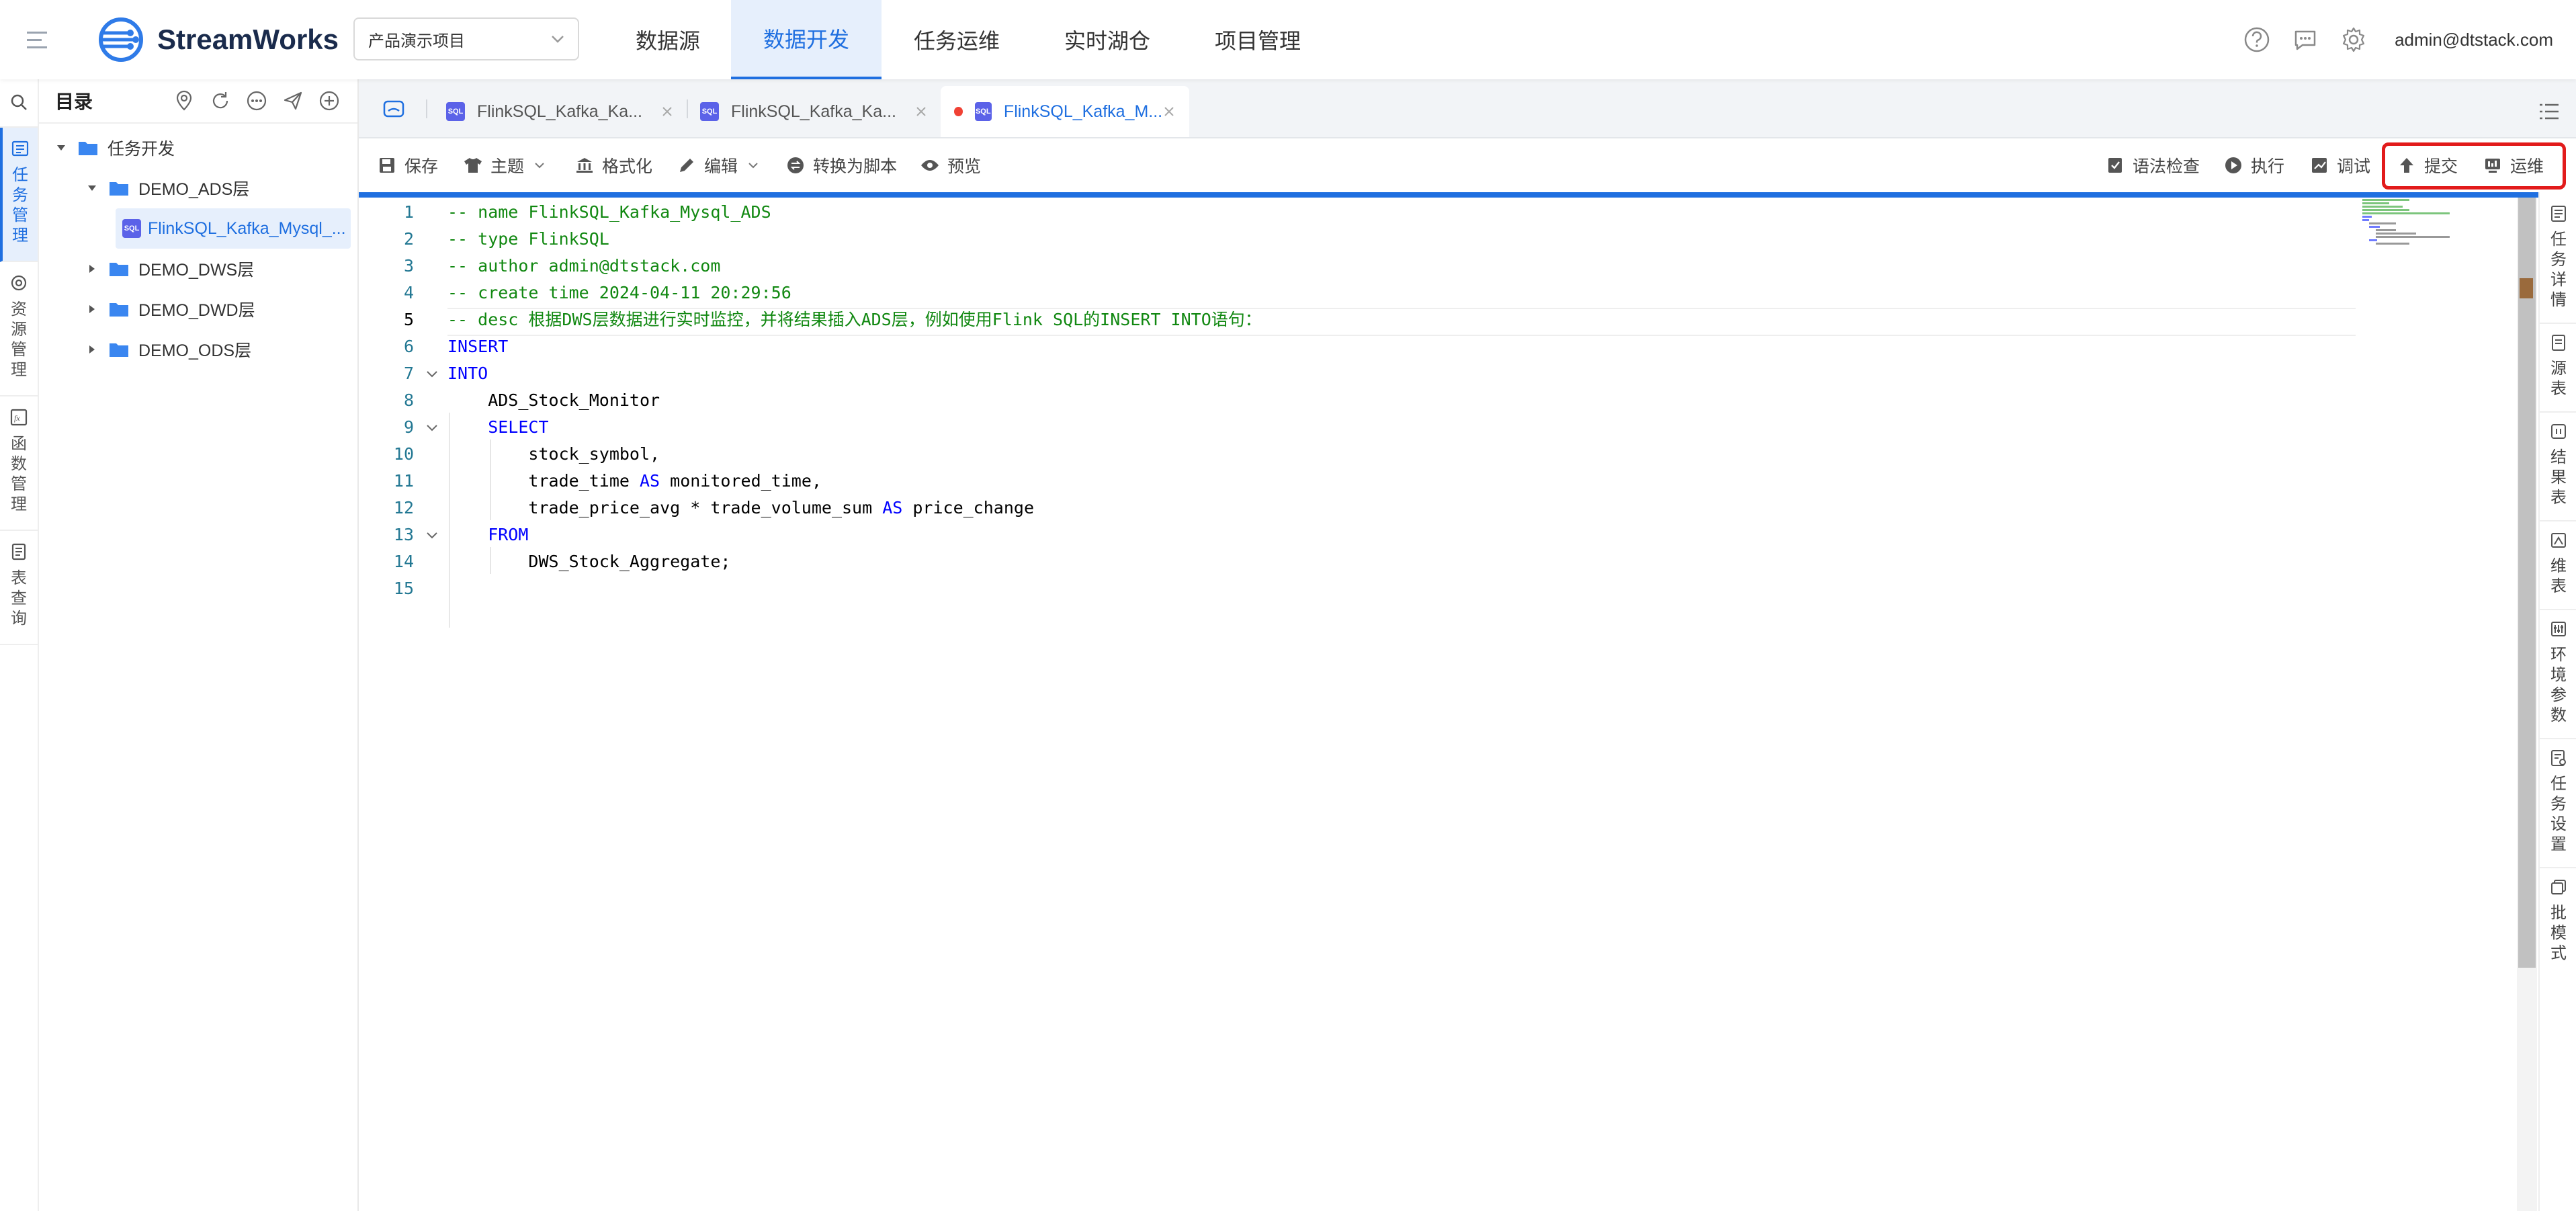 The height and width of the screenshot is (1211, 2576). I want to click on header-actions: admin@dtstack.com, so click(2388, 39).